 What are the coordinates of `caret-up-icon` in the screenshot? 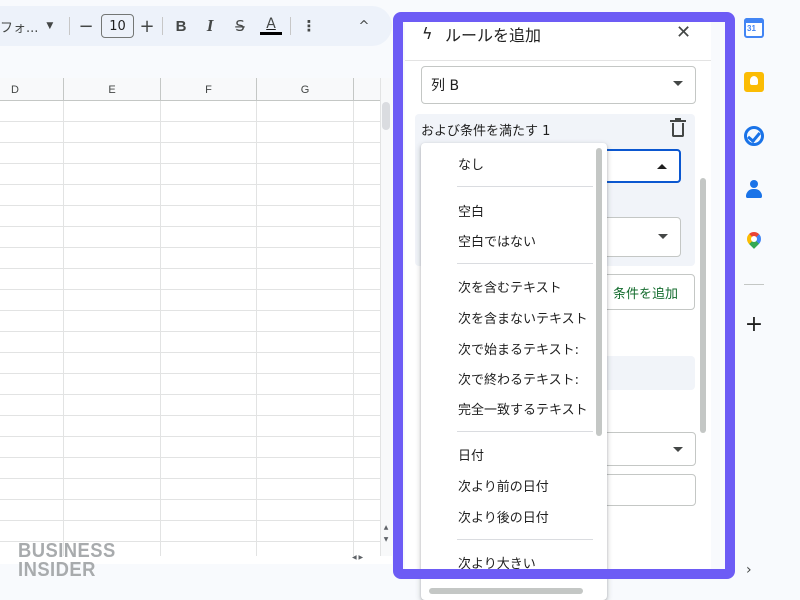 It's located at (662, 166).